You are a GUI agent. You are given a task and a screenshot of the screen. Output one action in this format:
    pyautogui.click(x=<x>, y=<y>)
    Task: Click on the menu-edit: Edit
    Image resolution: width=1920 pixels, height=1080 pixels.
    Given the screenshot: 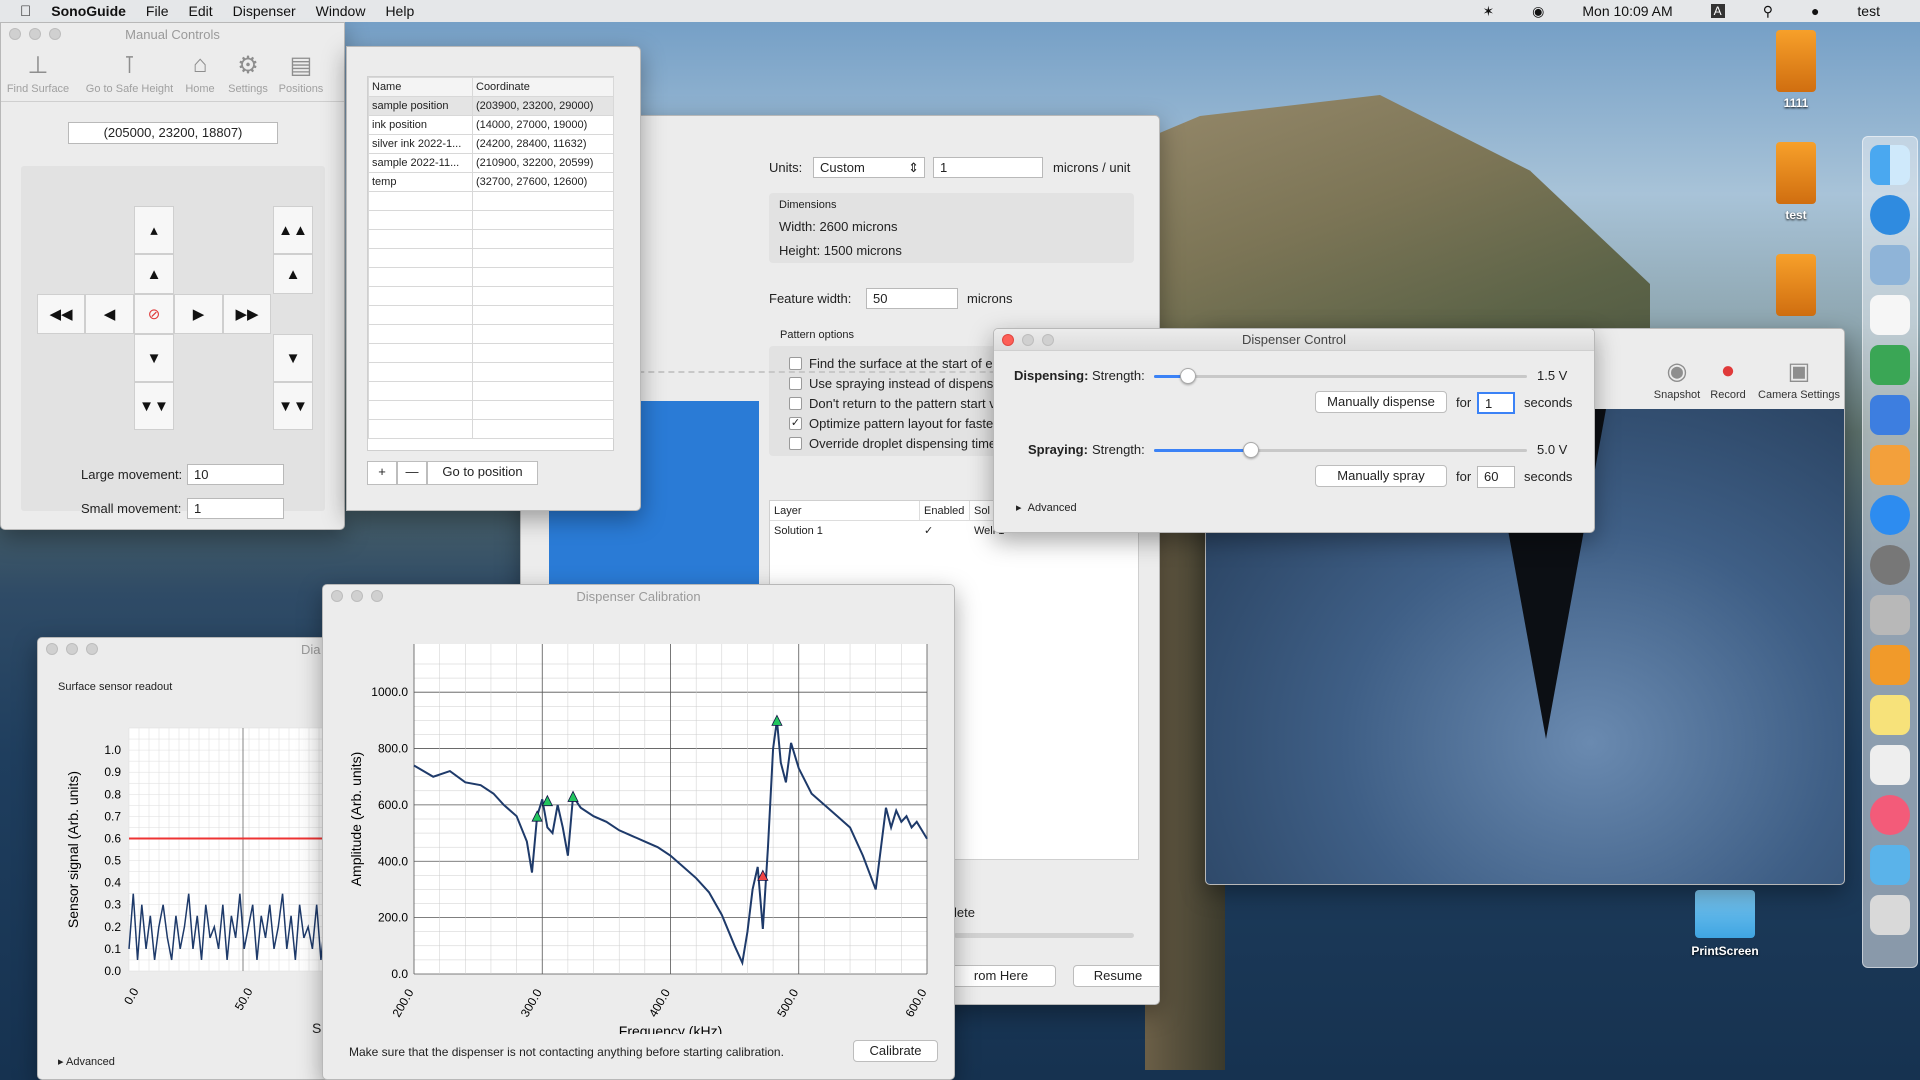 What is the action you would take?
    pyautogui.click(x=200, y=11)
    